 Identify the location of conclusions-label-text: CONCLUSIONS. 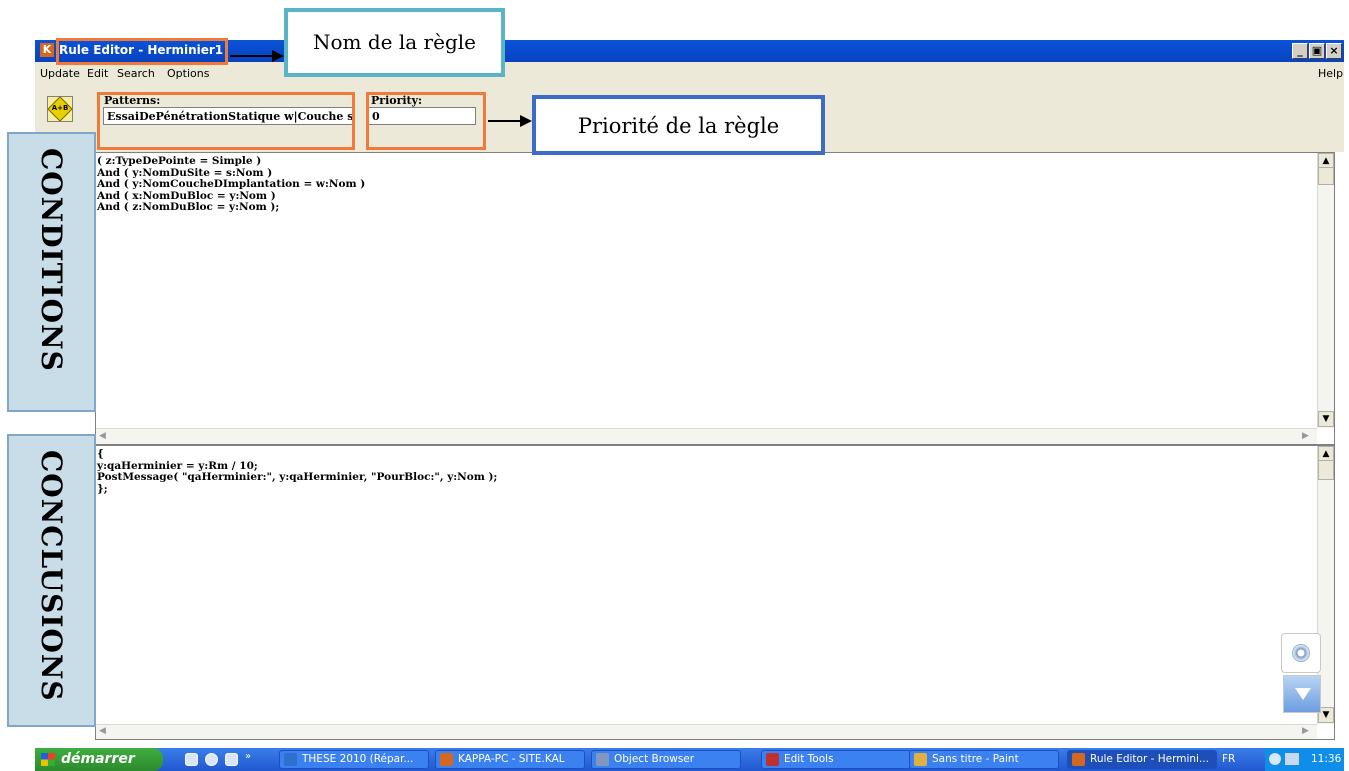
(51, 576).